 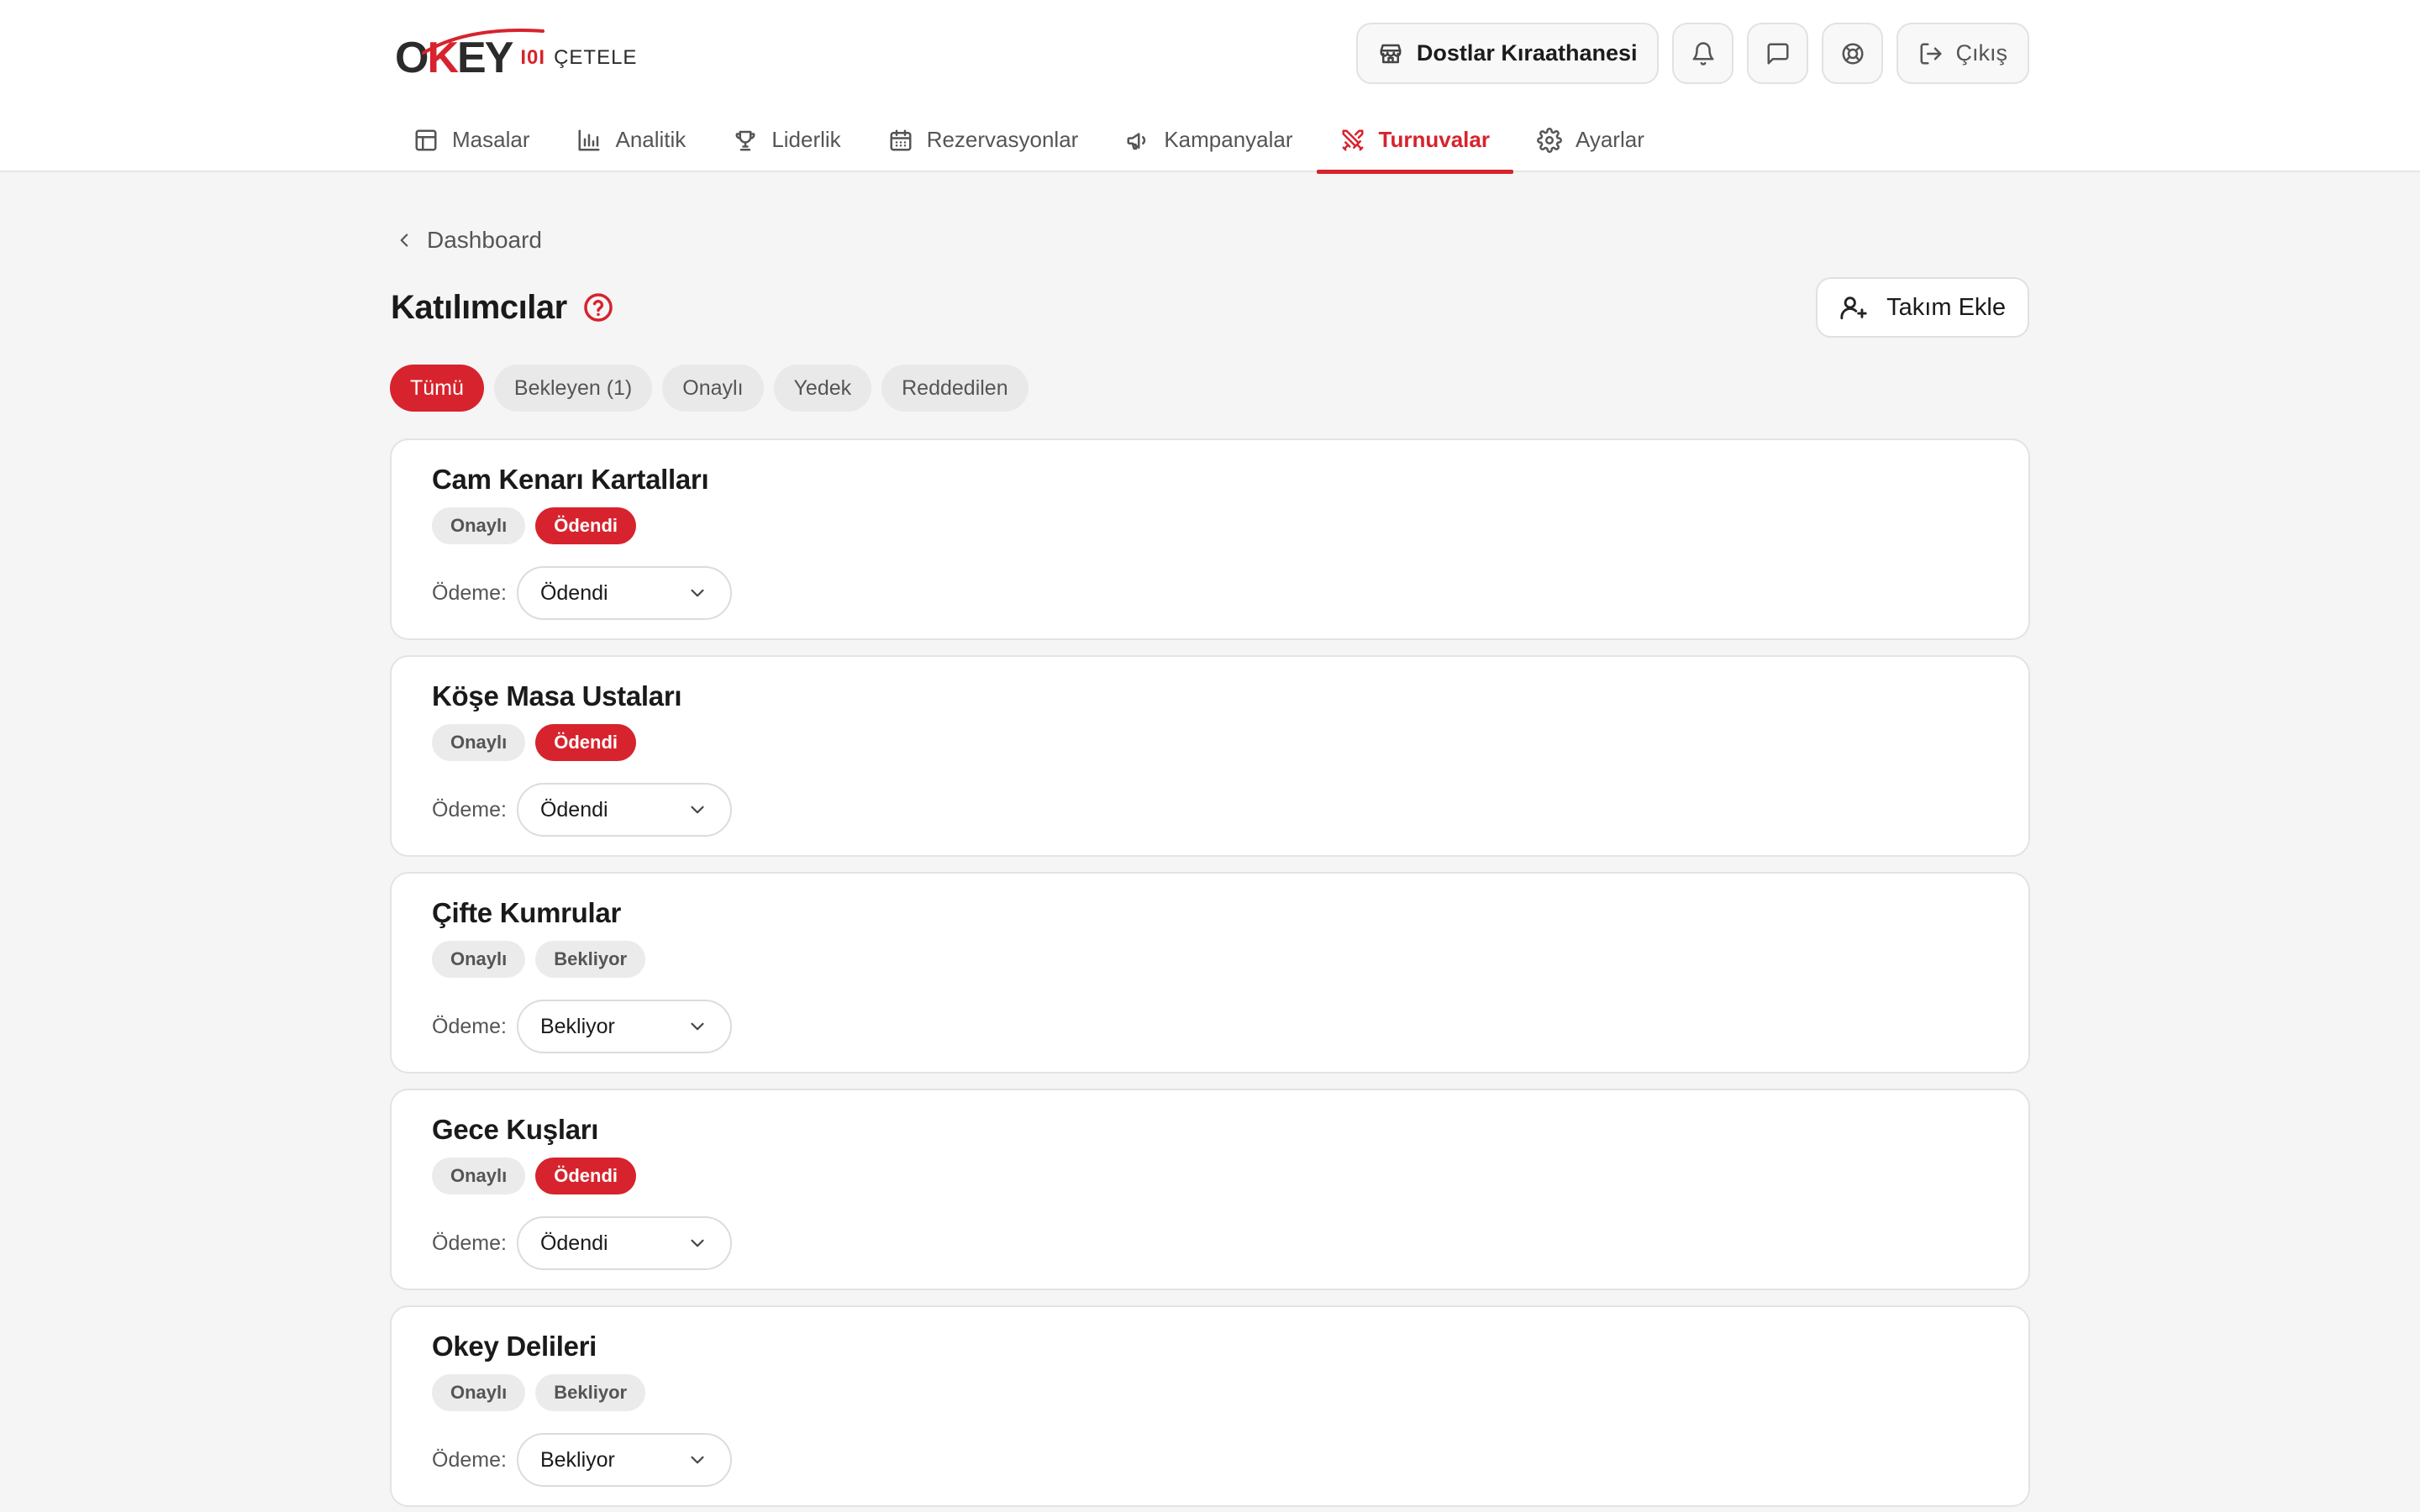 I want to click on page-title-row: Katılımcılar Takım Ekle, so click(x=1210, y=307).